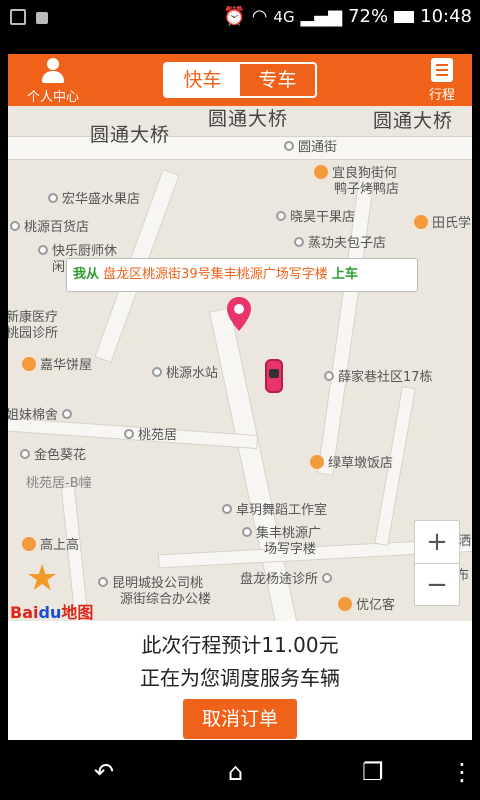 The height and width of the screenshot is (800, 480). Describe the element at coordinates (284, 16) in the screenshot. I see `network-type: 4G` at that location.